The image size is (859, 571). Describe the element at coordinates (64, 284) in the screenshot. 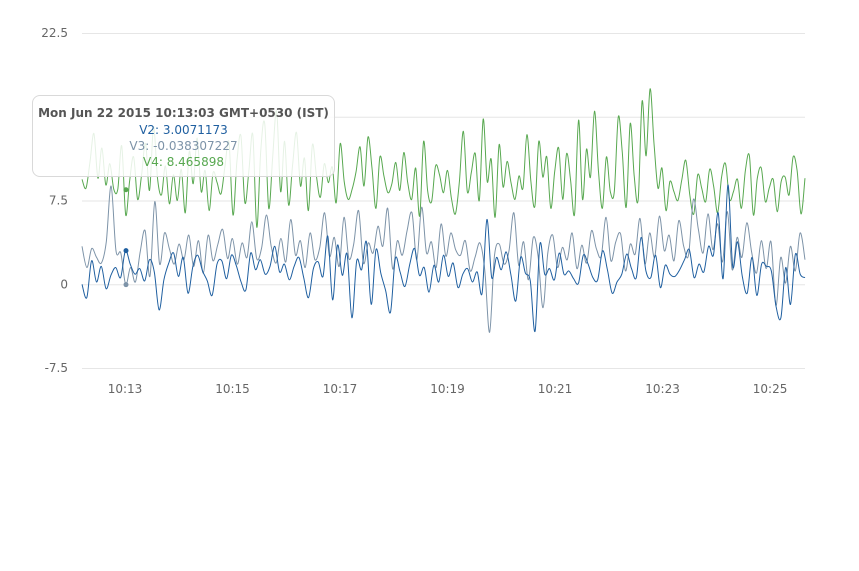

I see `y-tick-label: 0` at that location.